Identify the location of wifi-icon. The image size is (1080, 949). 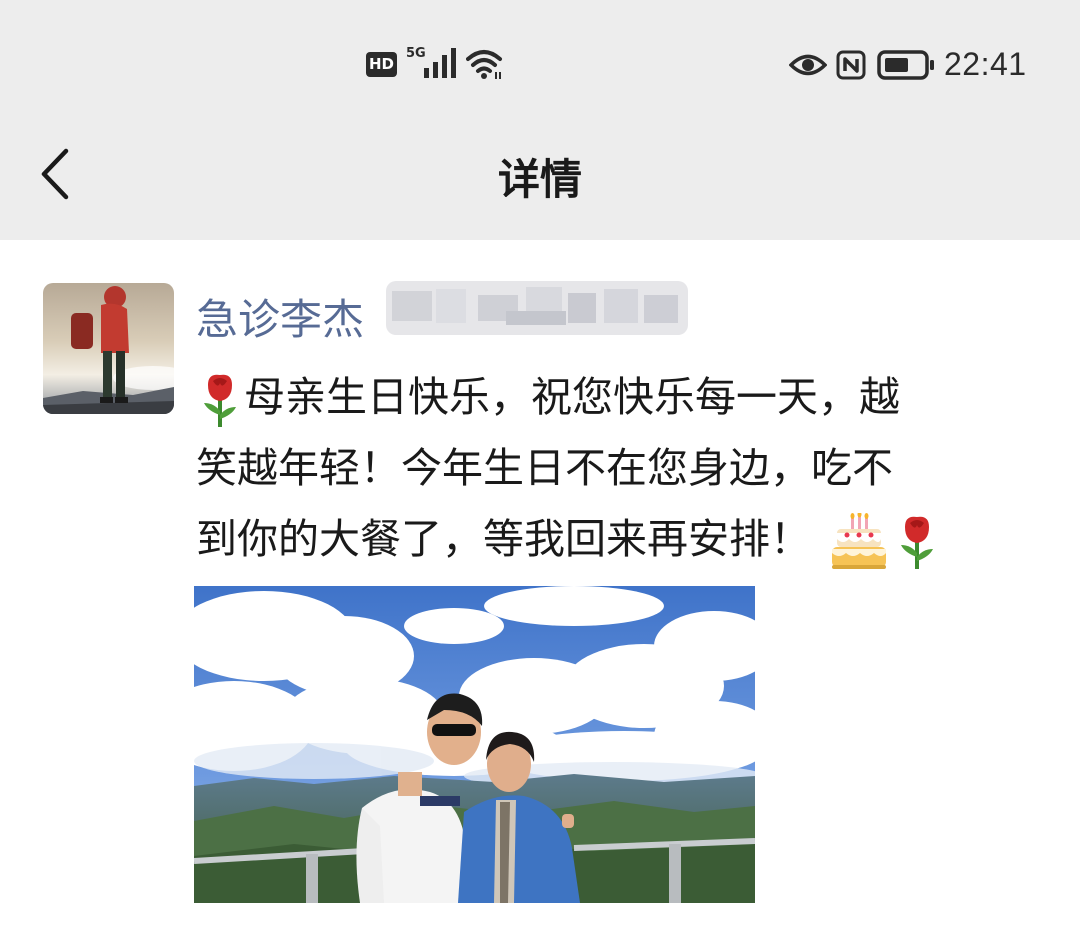
(484, 64).